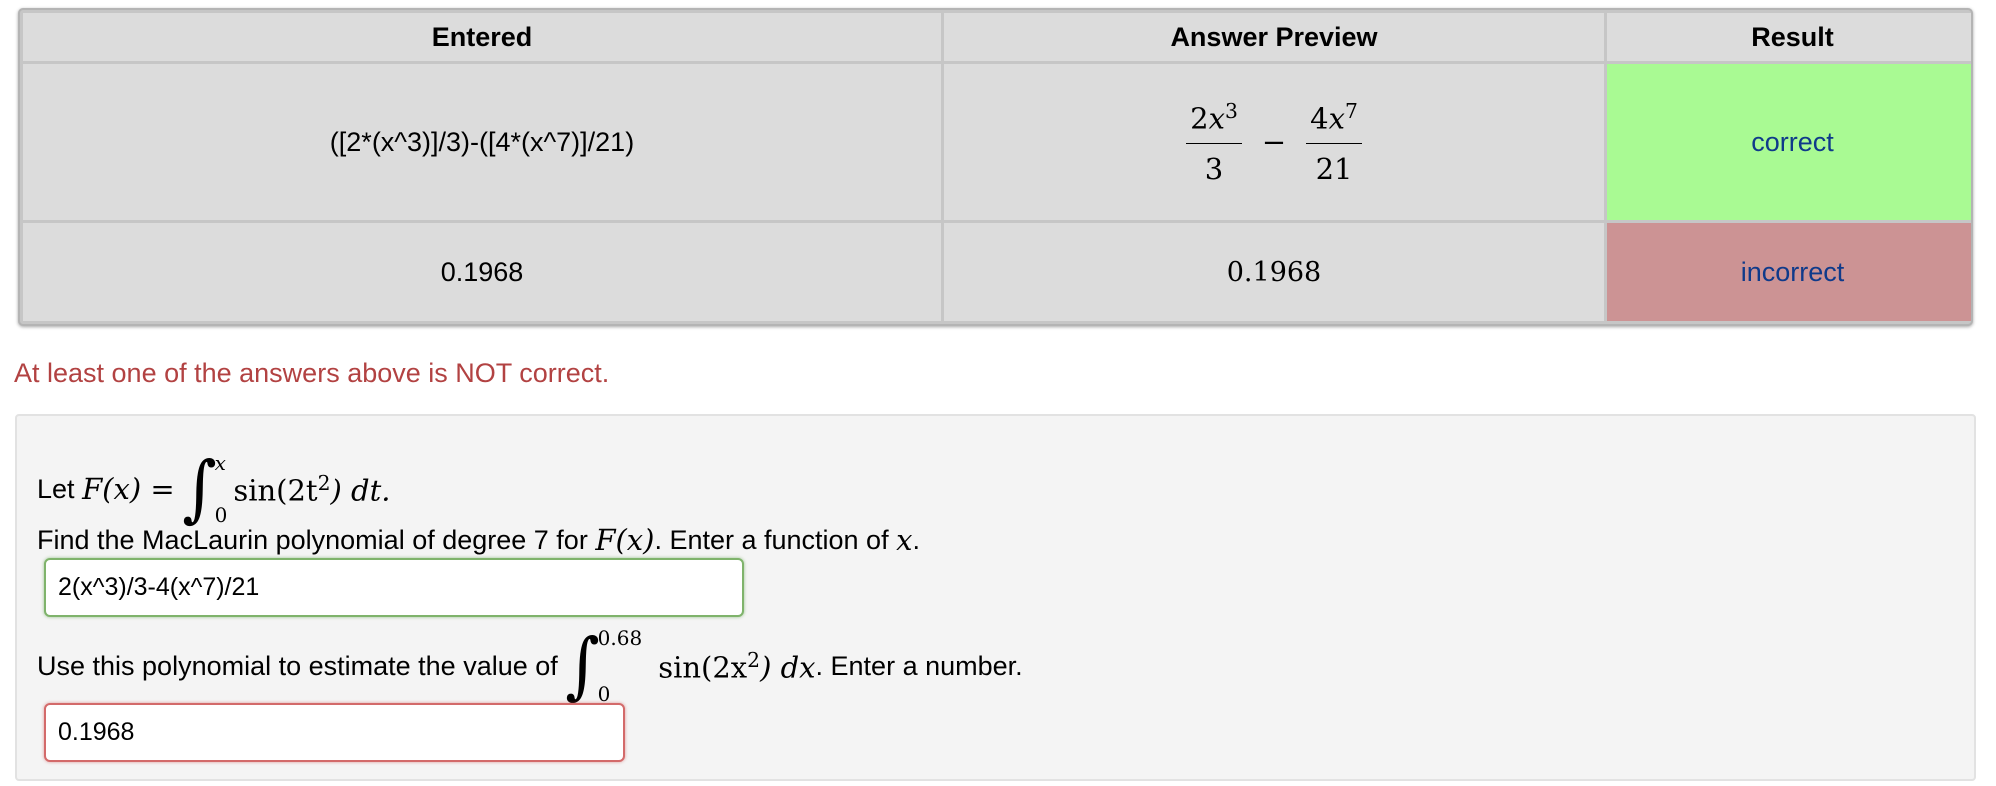  What do you see at coordinates (286, 488) in the screenshot?
I see `integral-expression: ∫ x0 sin(2t2) dt.` at bounding box center [286, 488].